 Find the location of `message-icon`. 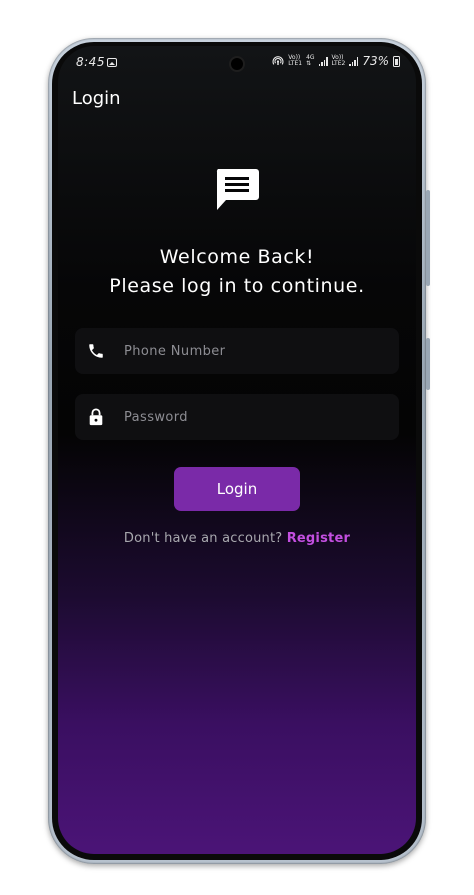

message-icon is located at coordinates (237, 189).